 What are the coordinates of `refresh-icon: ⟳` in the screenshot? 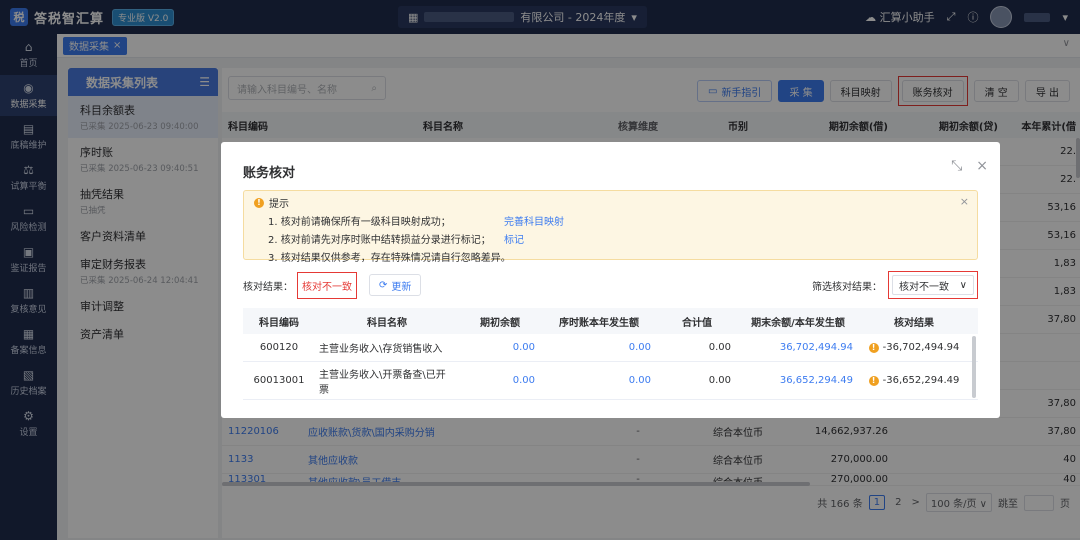 It's located at (383, 285).